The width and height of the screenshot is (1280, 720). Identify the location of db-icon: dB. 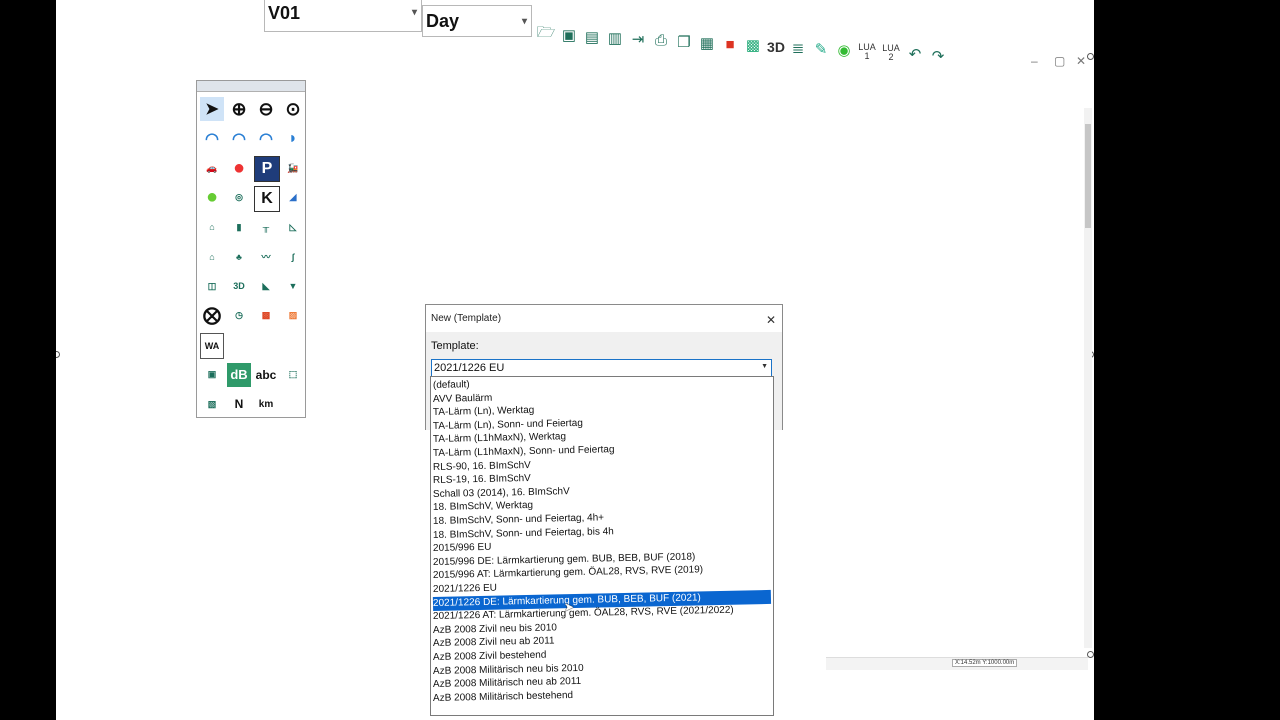
(239, 374).